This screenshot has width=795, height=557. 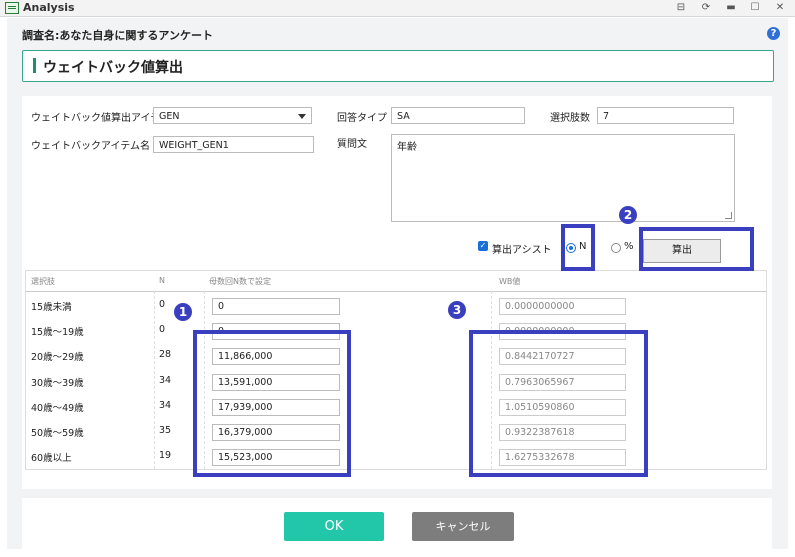 I want to click on question-text: 年齢, so click(x=407, y=147).